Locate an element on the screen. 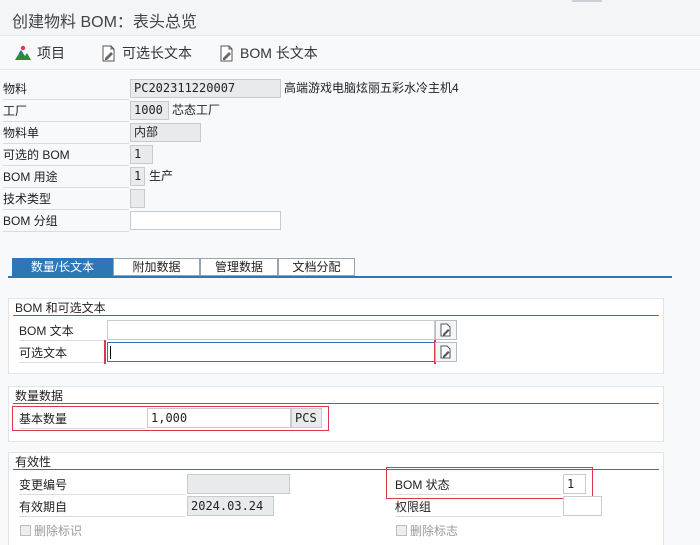  alt-text-edit-button is located at coordinates (446, 352).